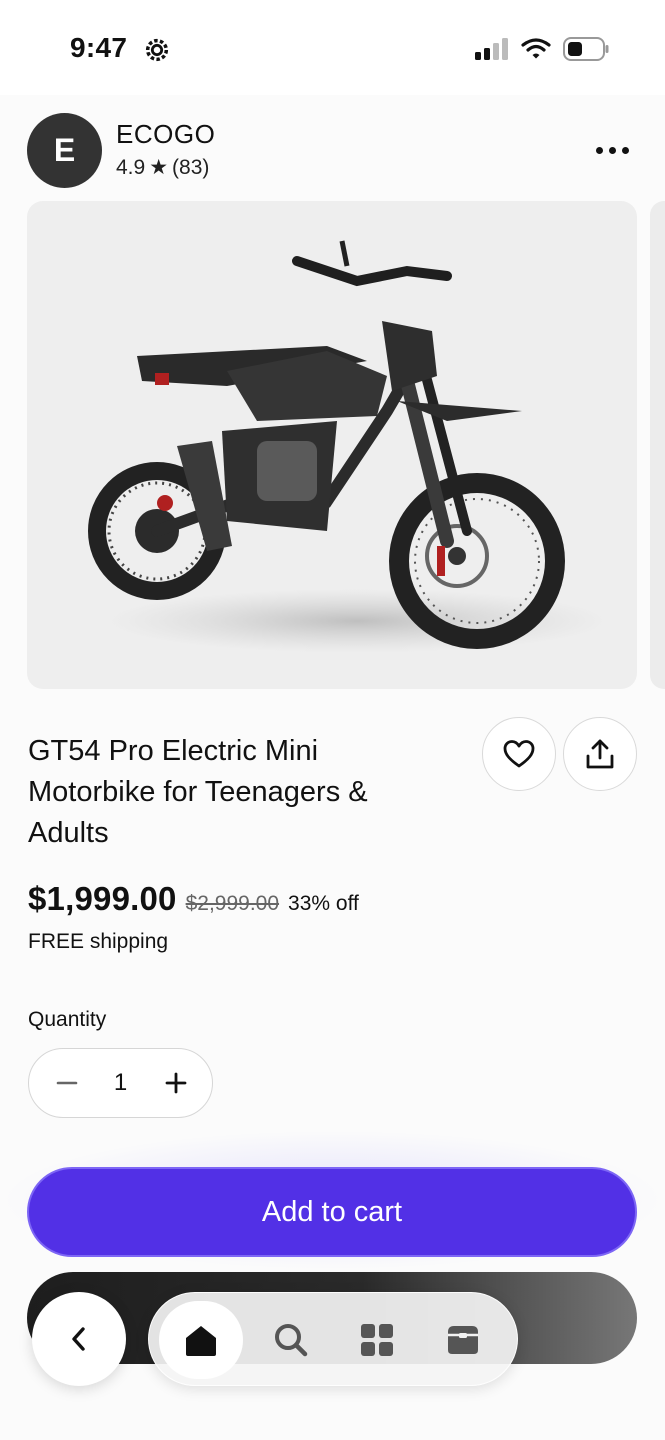  I want to click on bottom-tab-bar, so click(333, 1339).